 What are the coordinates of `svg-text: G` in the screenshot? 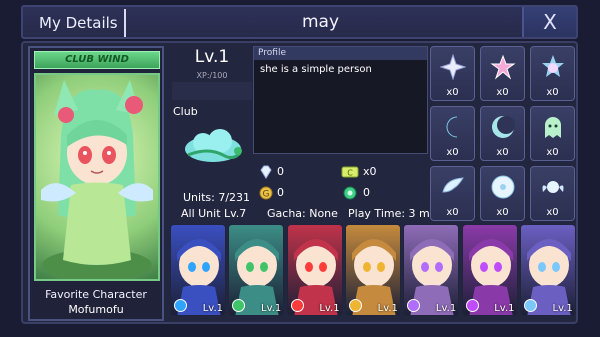 It's located at (266, 195).